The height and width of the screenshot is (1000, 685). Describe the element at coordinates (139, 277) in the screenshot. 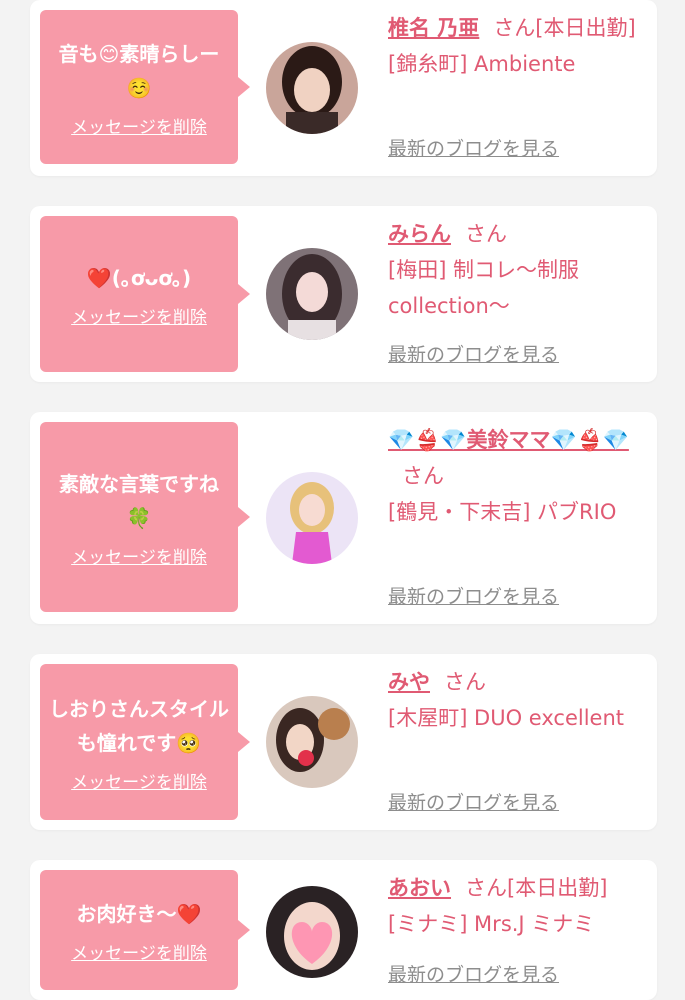

I see `message-text: ❤️(｡ơᴗơ｡)` at that location.